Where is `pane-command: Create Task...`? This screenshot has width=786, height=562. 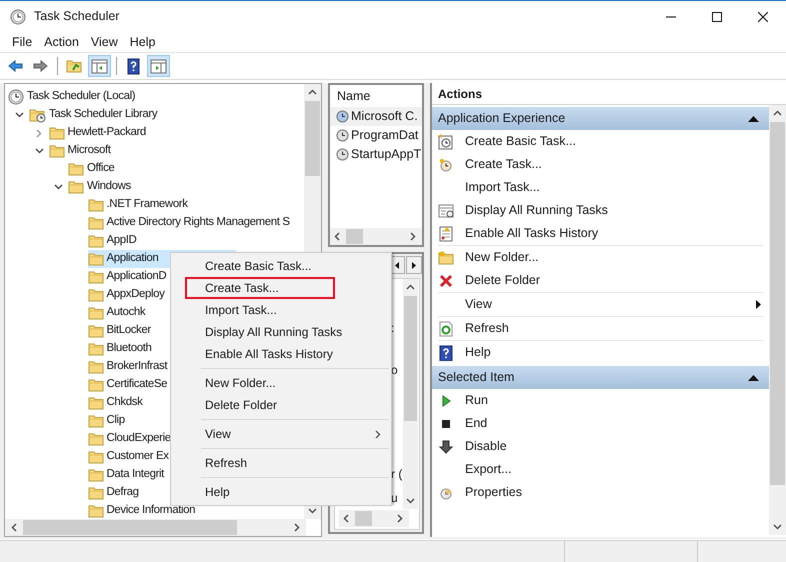
pane-command: Create Task... is located at coordinates (600, 164).